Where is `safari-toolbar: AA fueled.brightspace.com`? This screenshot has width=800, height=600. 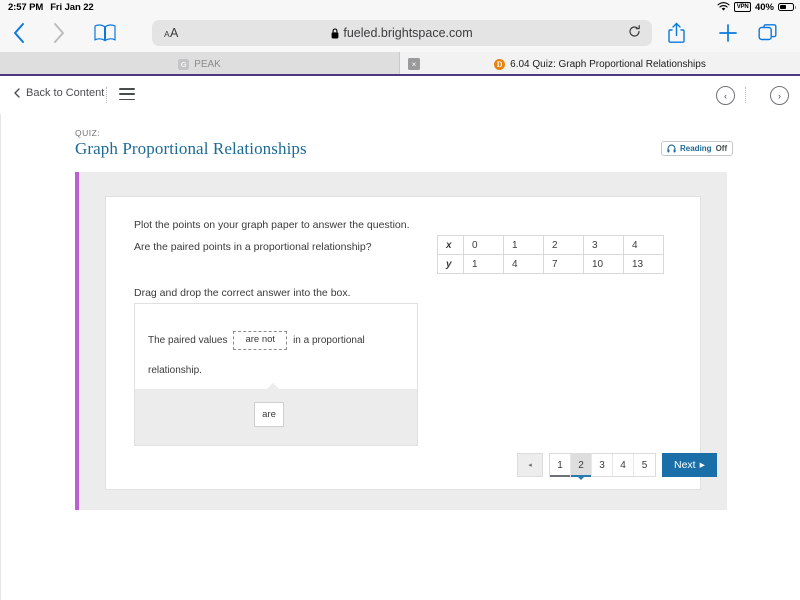 safari-toolbar: AA fueled.brightspace.com is located at coordinates (400, 33).